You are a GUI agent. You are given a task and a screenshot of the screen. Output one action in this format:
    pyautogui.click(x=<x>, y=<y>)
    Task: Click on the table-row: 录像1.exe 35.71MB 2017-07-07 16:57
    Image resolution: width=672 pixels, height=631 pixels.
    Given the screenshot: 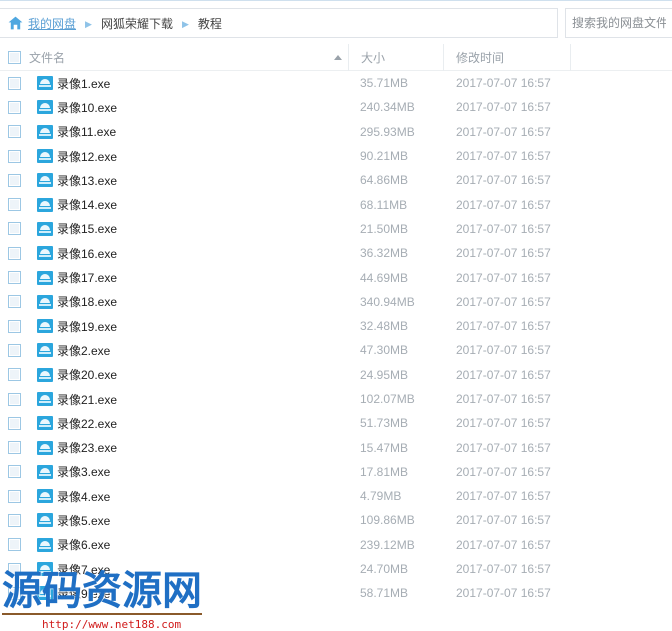 What is the action you would take?
    pyautogui.click(x=336, y=83)
    